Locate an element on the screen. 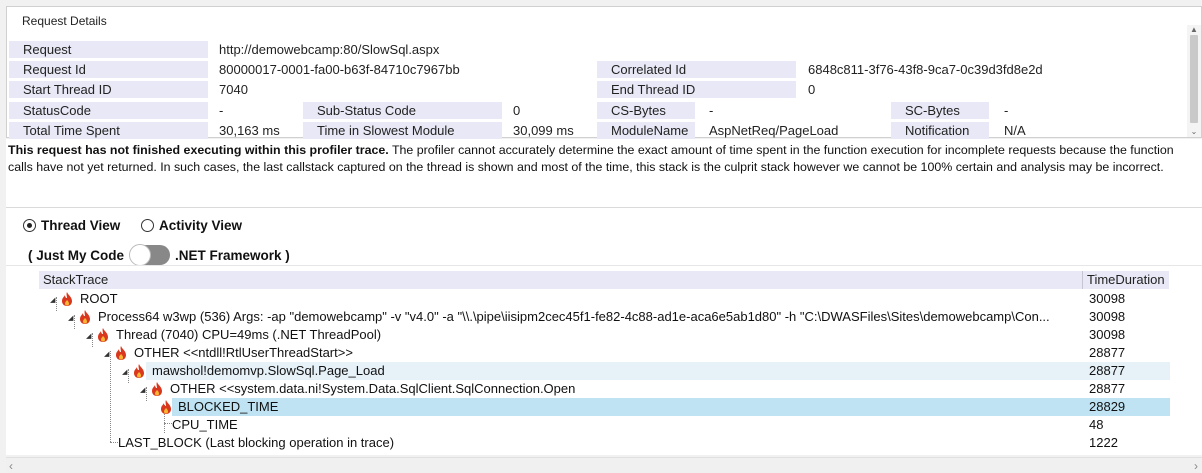  scroll-right-icon: › is located at coordinates (1196, 466).